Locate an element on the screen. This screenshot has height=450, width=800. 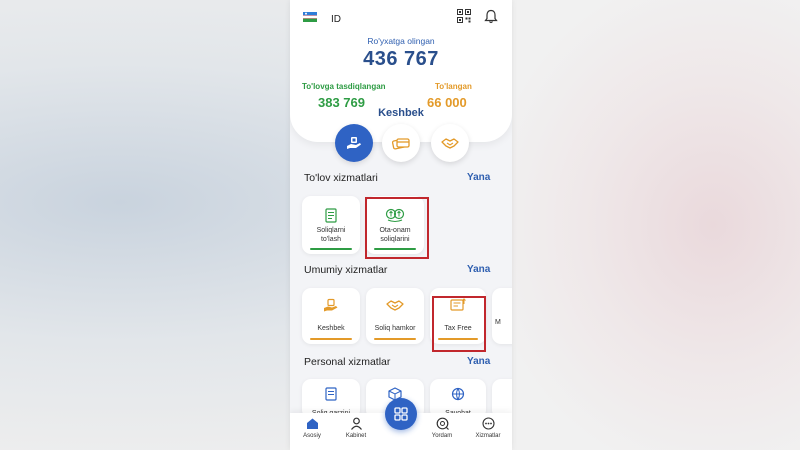
menu-grid-button is located at coordinates (401, 414).